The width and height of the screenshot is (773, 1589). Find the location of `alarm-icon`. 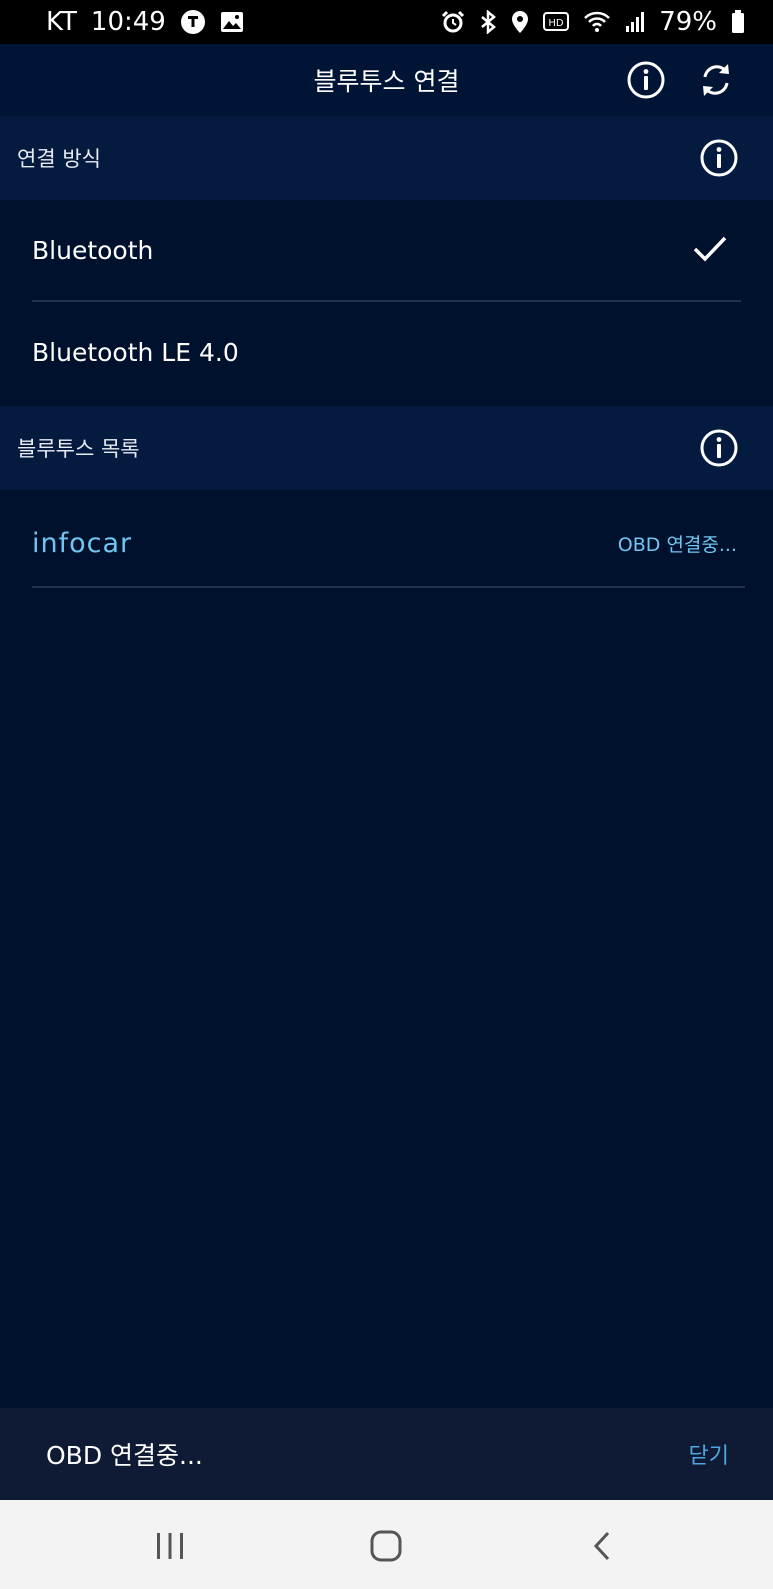

alarm-icon is located at coordinates (453, 22).